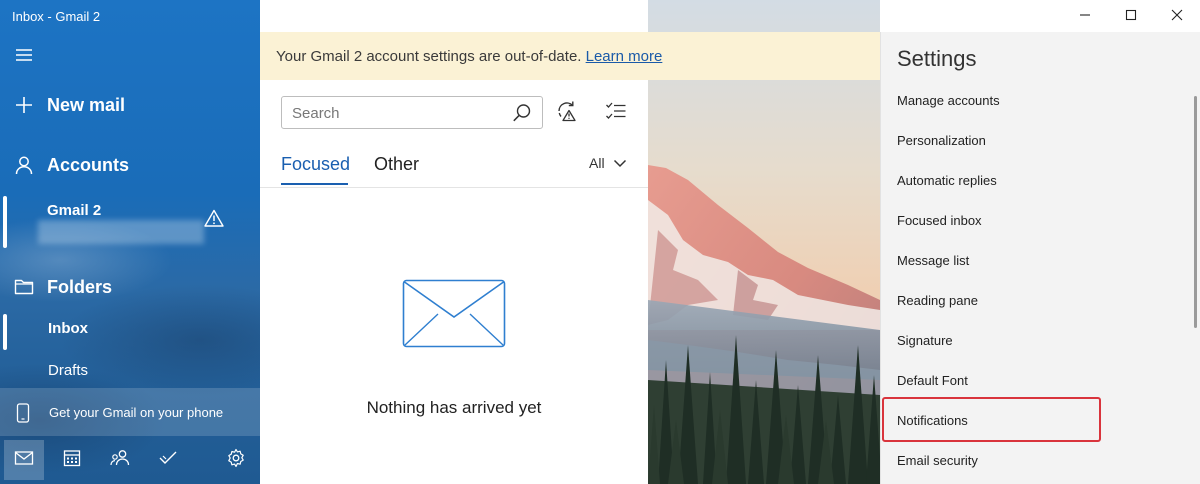  What do you see at coordinates (136, 412) in the screenshot?
I see `phone-promo-label: Get your Gmail on your phone` at bounding box center [136, 412].